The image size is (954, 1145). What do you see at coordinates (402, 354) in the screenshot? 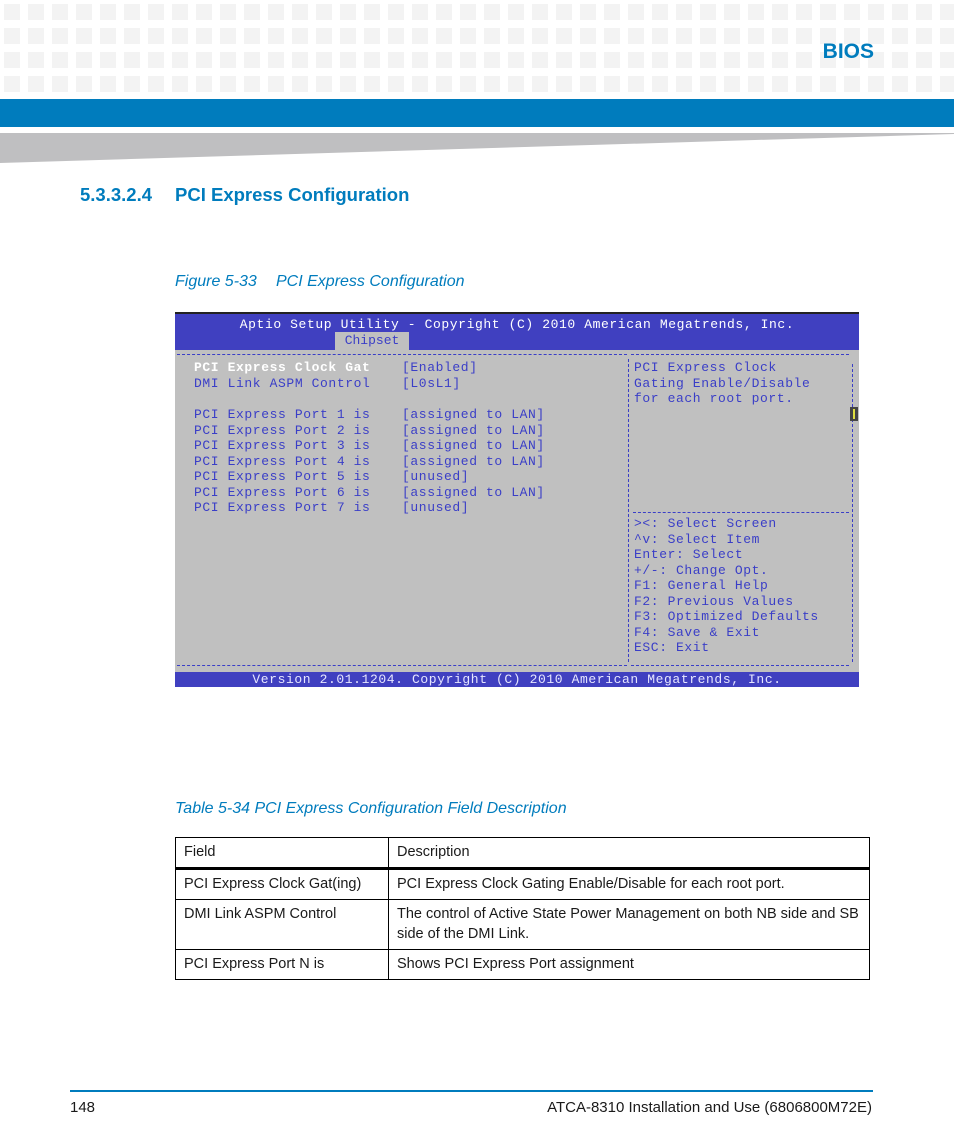
I see `frame-top-left-divider` at bounding box center [402, 354].